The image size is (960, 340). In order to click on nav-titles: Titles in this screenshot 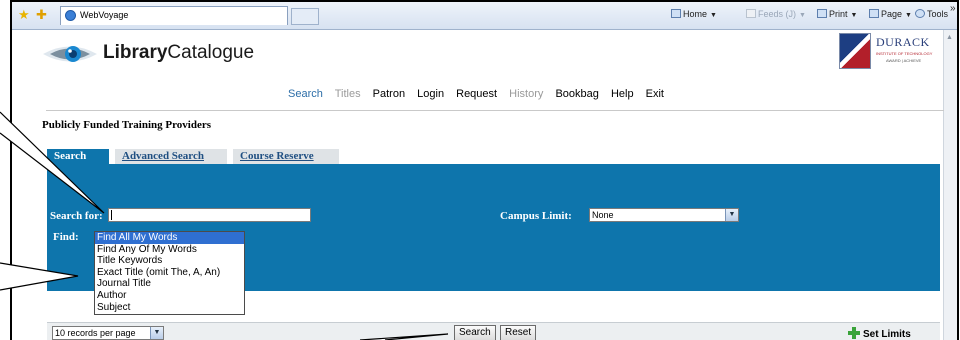, I will do `click(347, 94)`.